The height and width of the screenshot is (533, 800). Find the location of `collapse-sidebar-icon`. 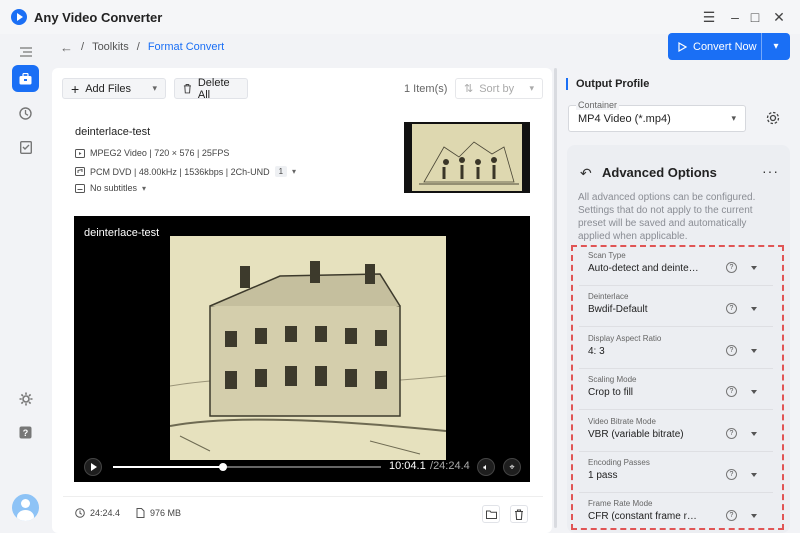

collapse-sidebar-icon is located at coordinates (25, 51).